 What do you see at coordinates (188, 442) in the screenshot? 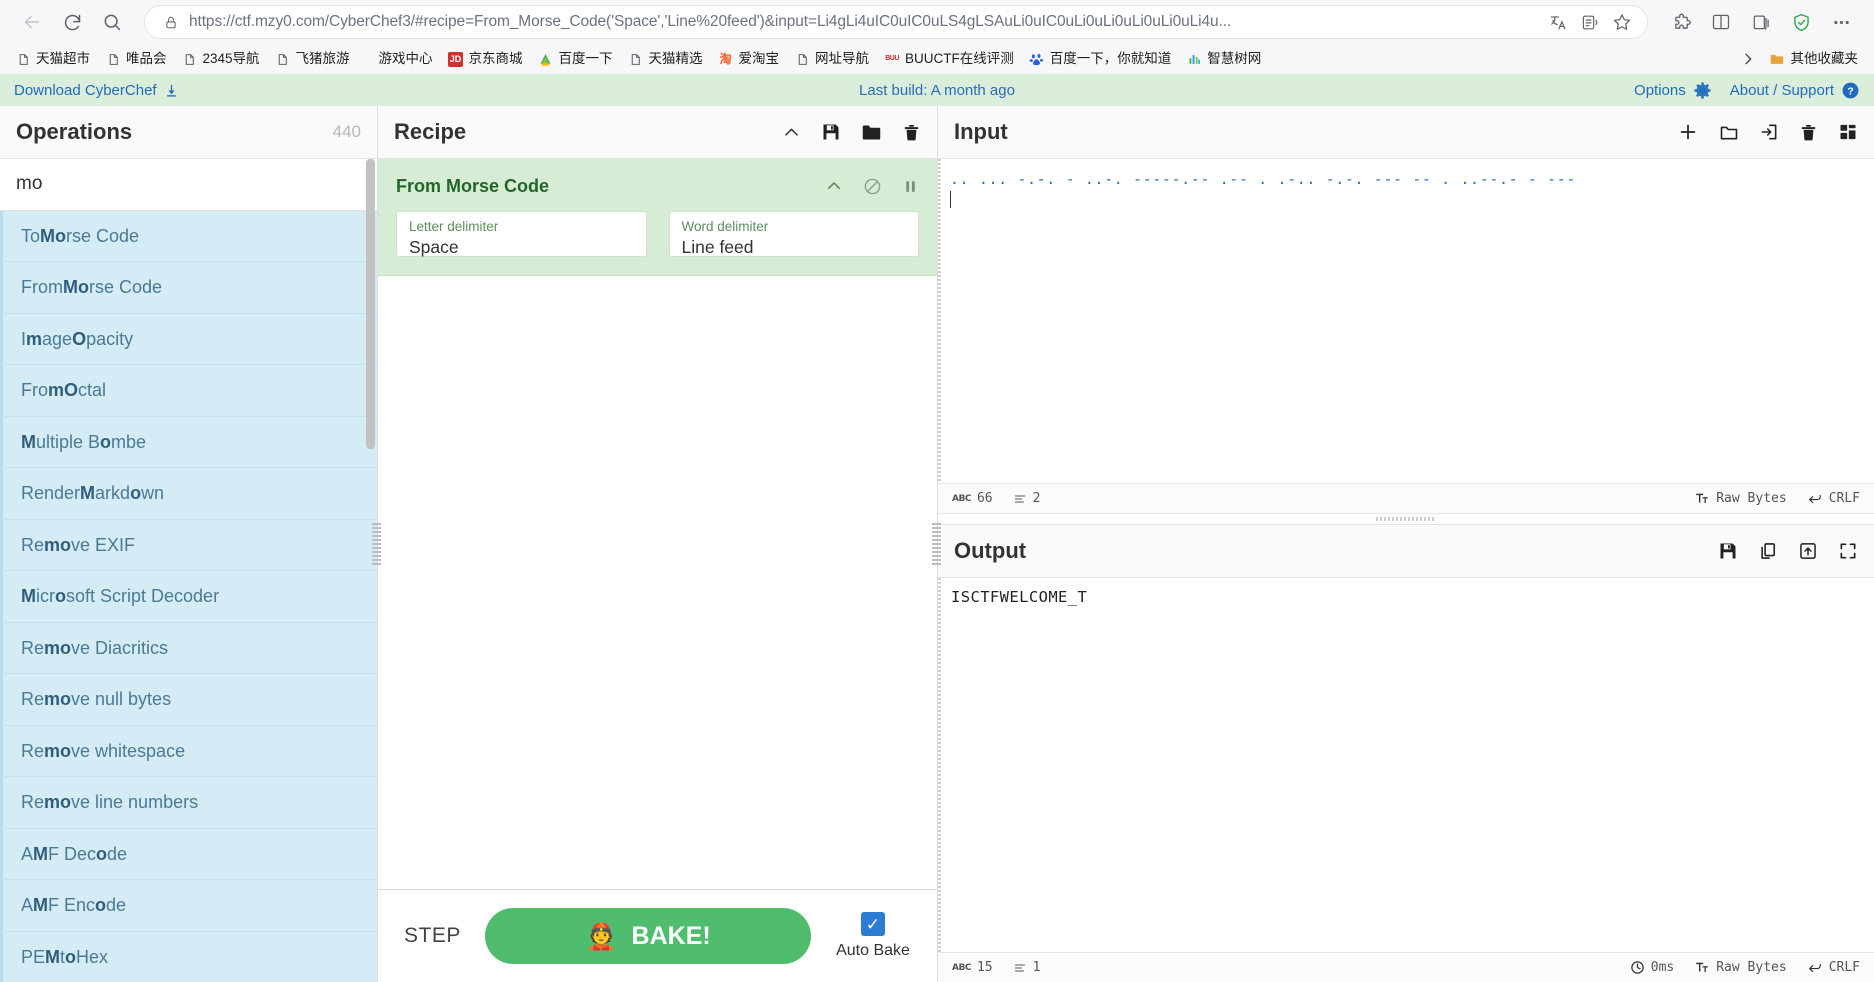
I see `operation-multiple-bombe: Multiple Bo mbe` at bounding box center [188, 442].